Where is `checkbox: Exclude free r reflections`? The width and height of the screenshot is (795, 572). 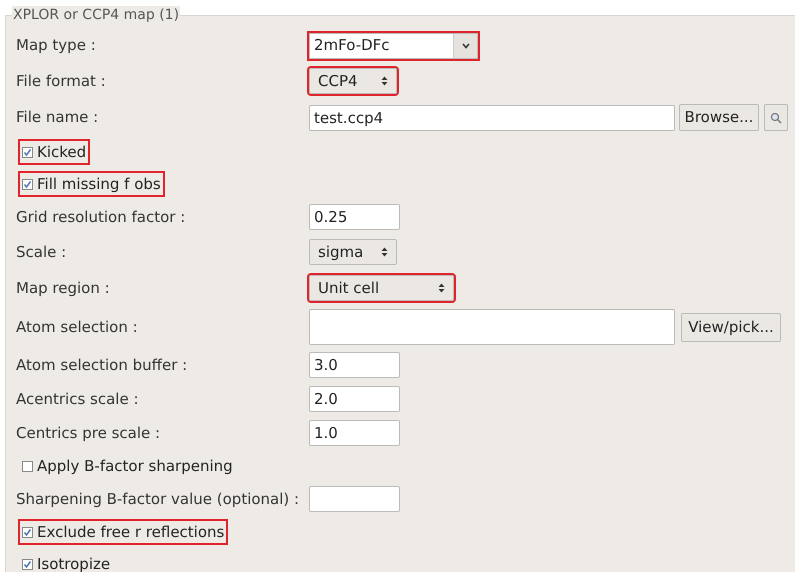 checkbox: Exclude free r reflections is located at coordinates (123, 532).